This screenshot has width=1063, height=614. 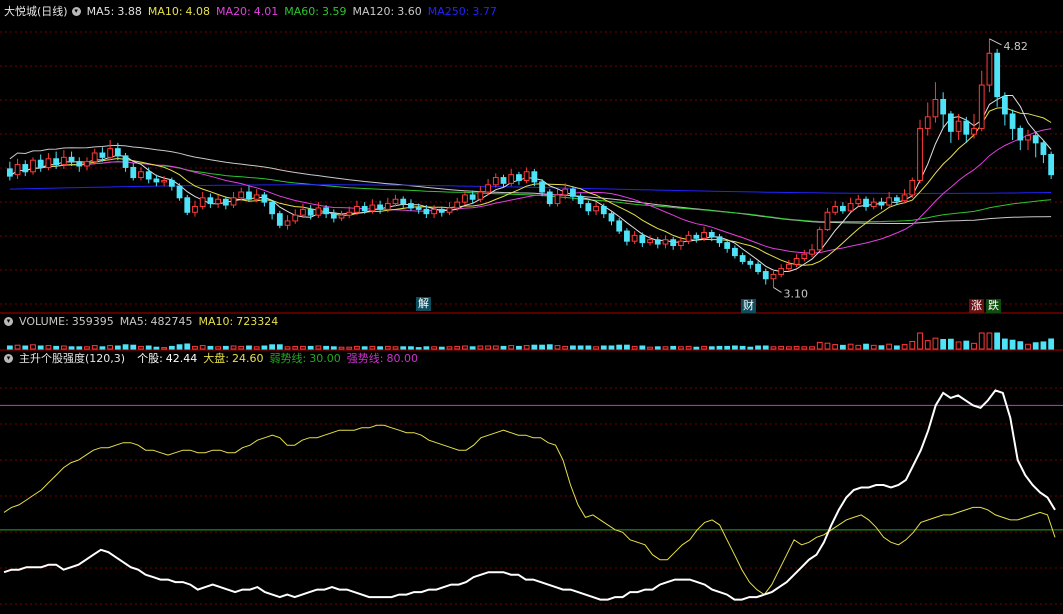 What do you see at coordinates (36, 11) in the screenshot?
I see `stock-title: 大悦城(日线)` at bounding box center [36, 11].